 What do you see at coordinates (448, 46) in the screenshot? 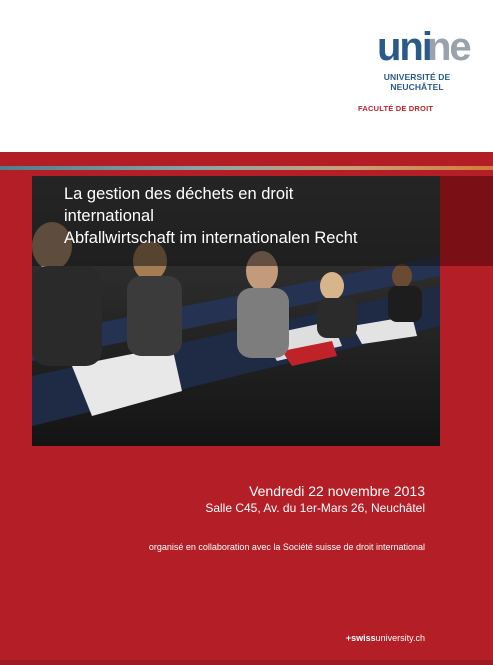
I see `logo-ne-part: ne` at bounding box center [448, 46].